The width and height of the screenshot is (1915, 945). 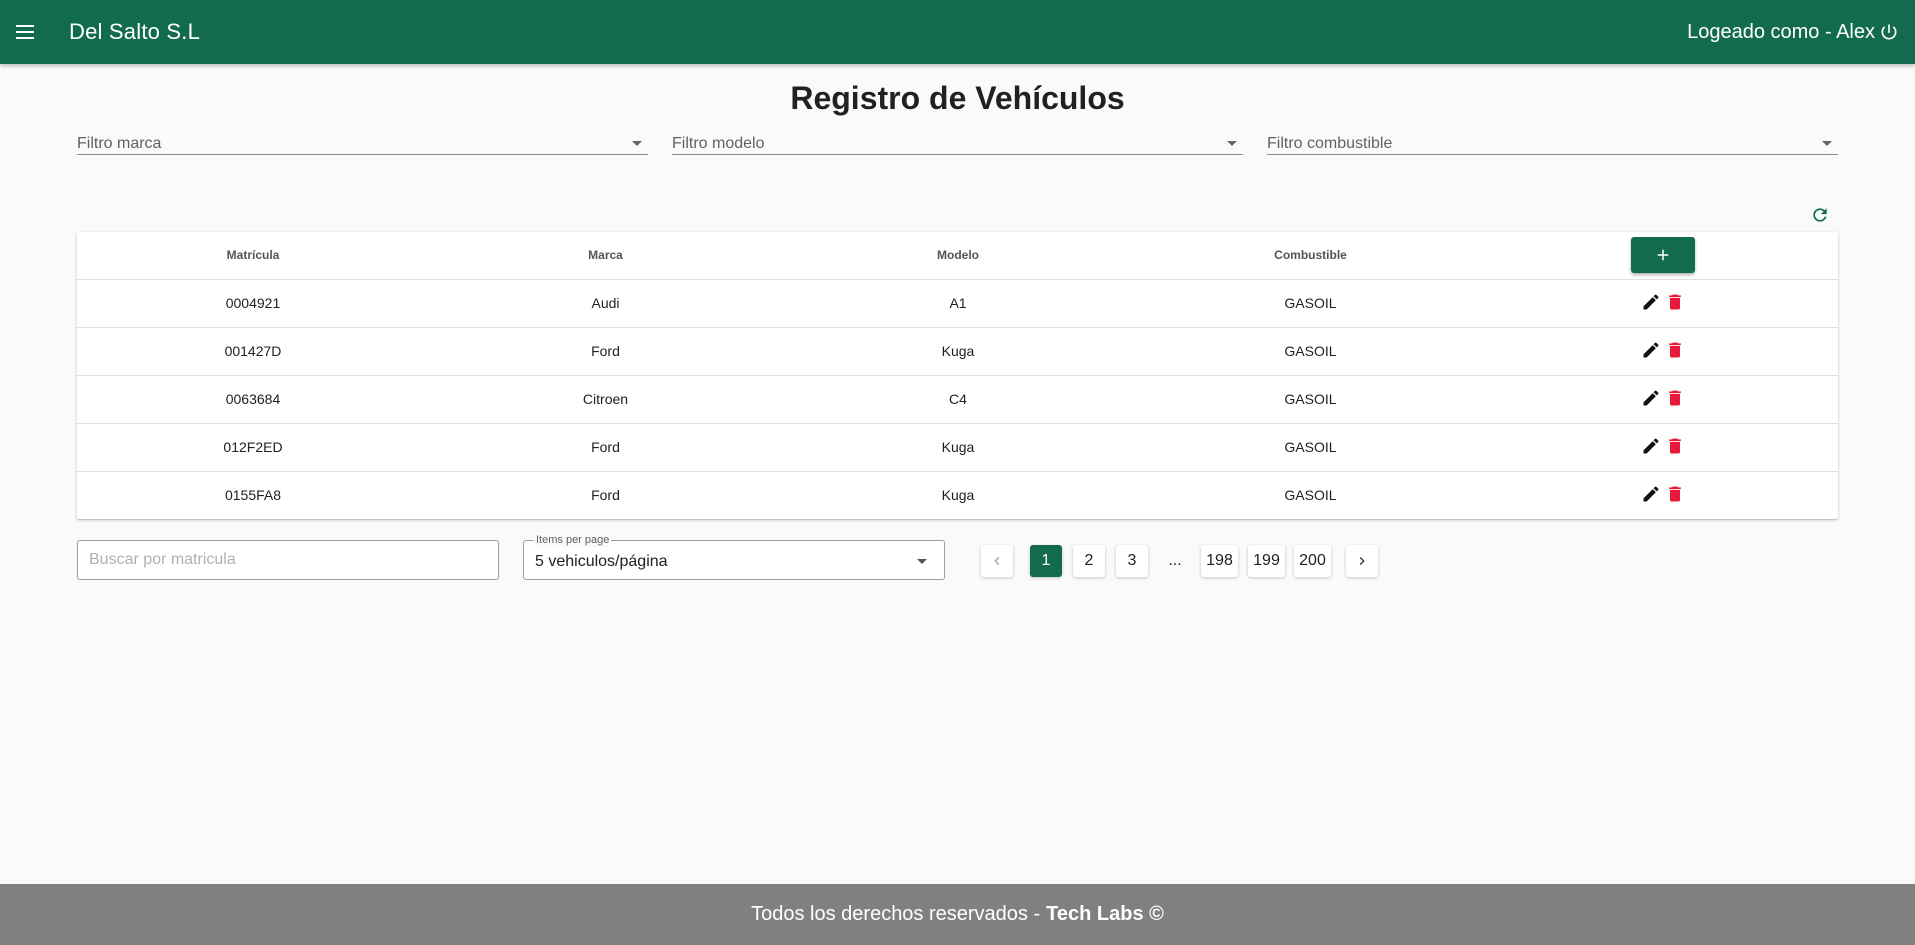 I want to click on chevron-left-icon, so click(x=997, y=561).